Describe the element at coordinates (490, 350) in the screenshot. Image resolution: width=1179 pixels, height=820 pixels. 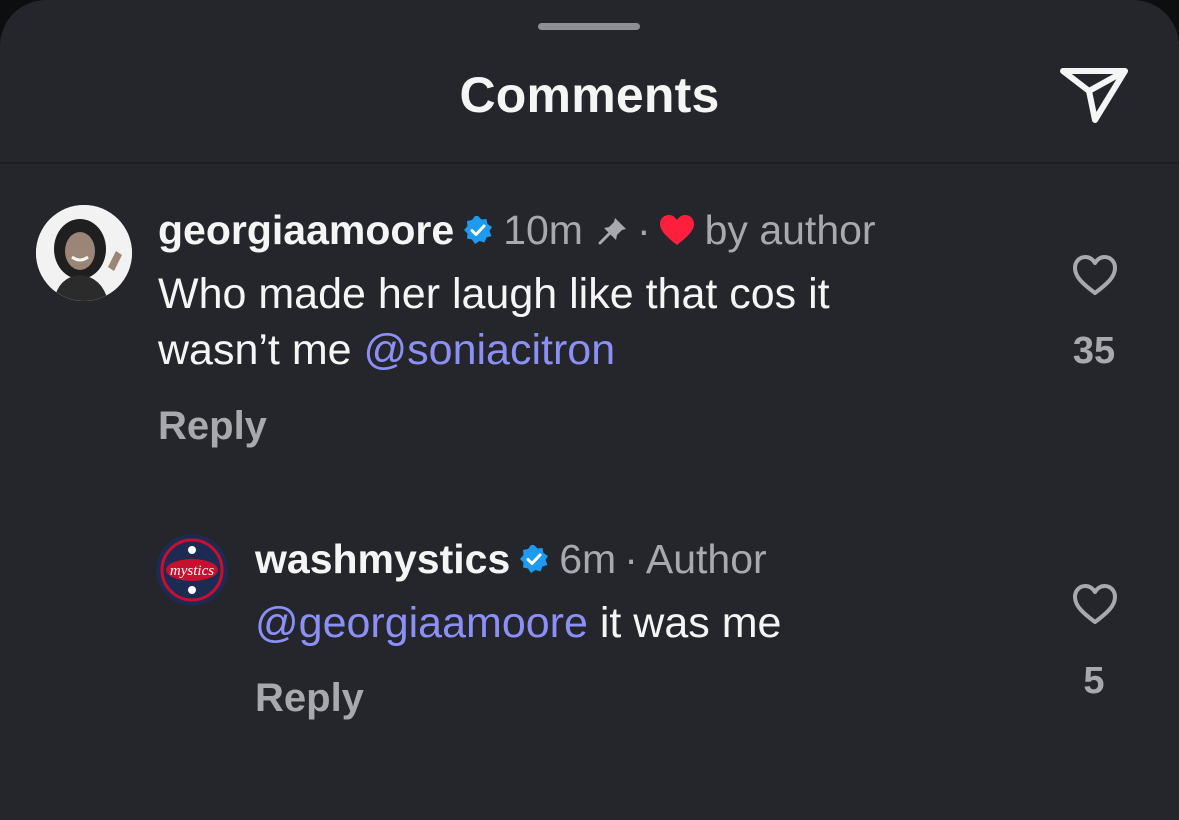
I see `mention-link: @soniacitron` at that location.